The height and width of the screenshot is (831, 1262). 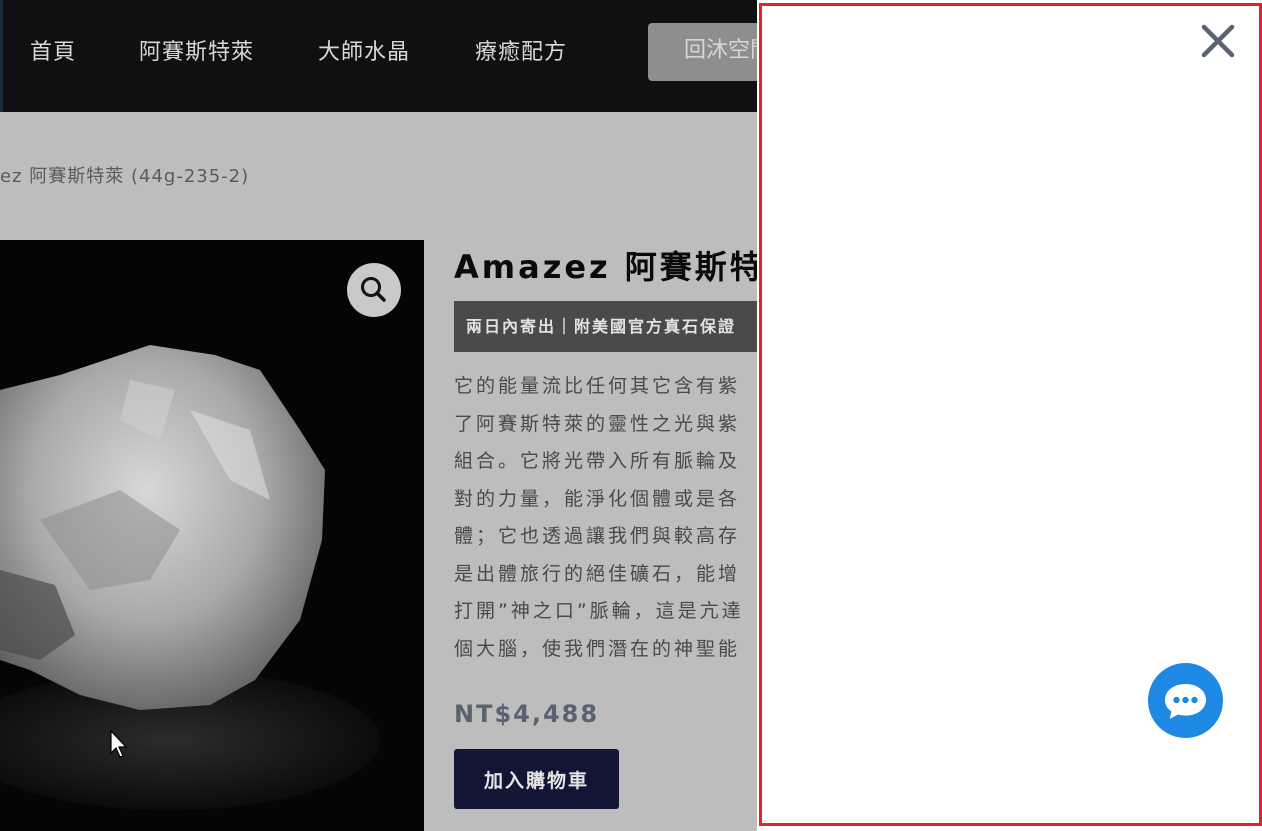 I want to click on zoom-button, so click(x=374, y=290).